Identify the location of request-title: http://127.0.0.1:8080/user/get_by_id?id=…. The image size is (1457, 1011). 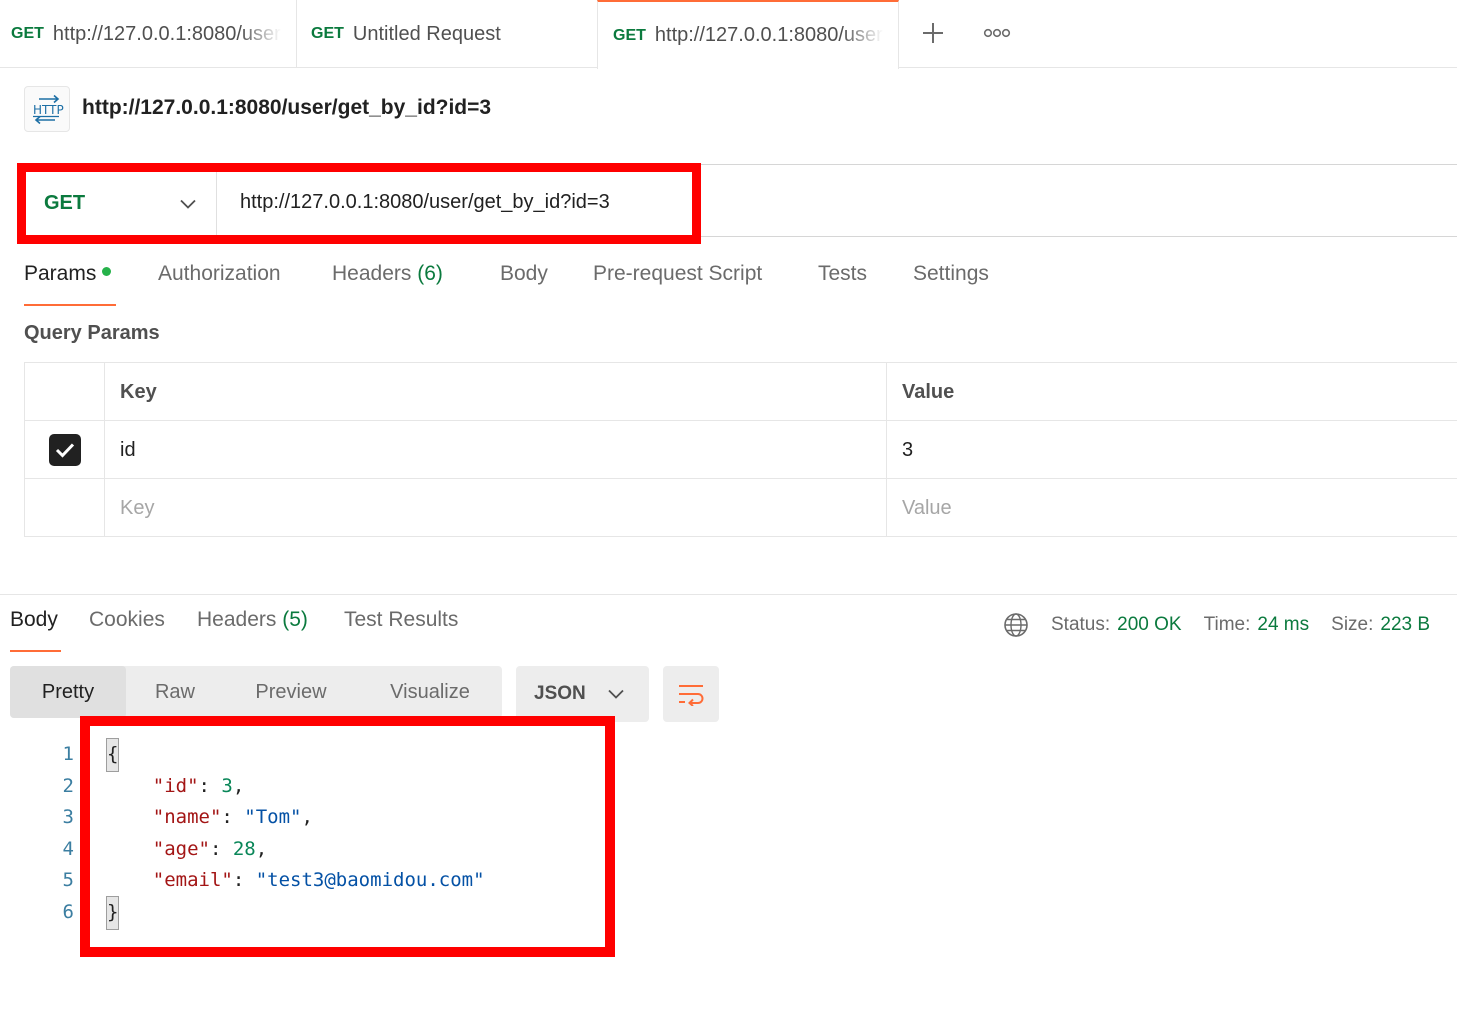
(286, 108).